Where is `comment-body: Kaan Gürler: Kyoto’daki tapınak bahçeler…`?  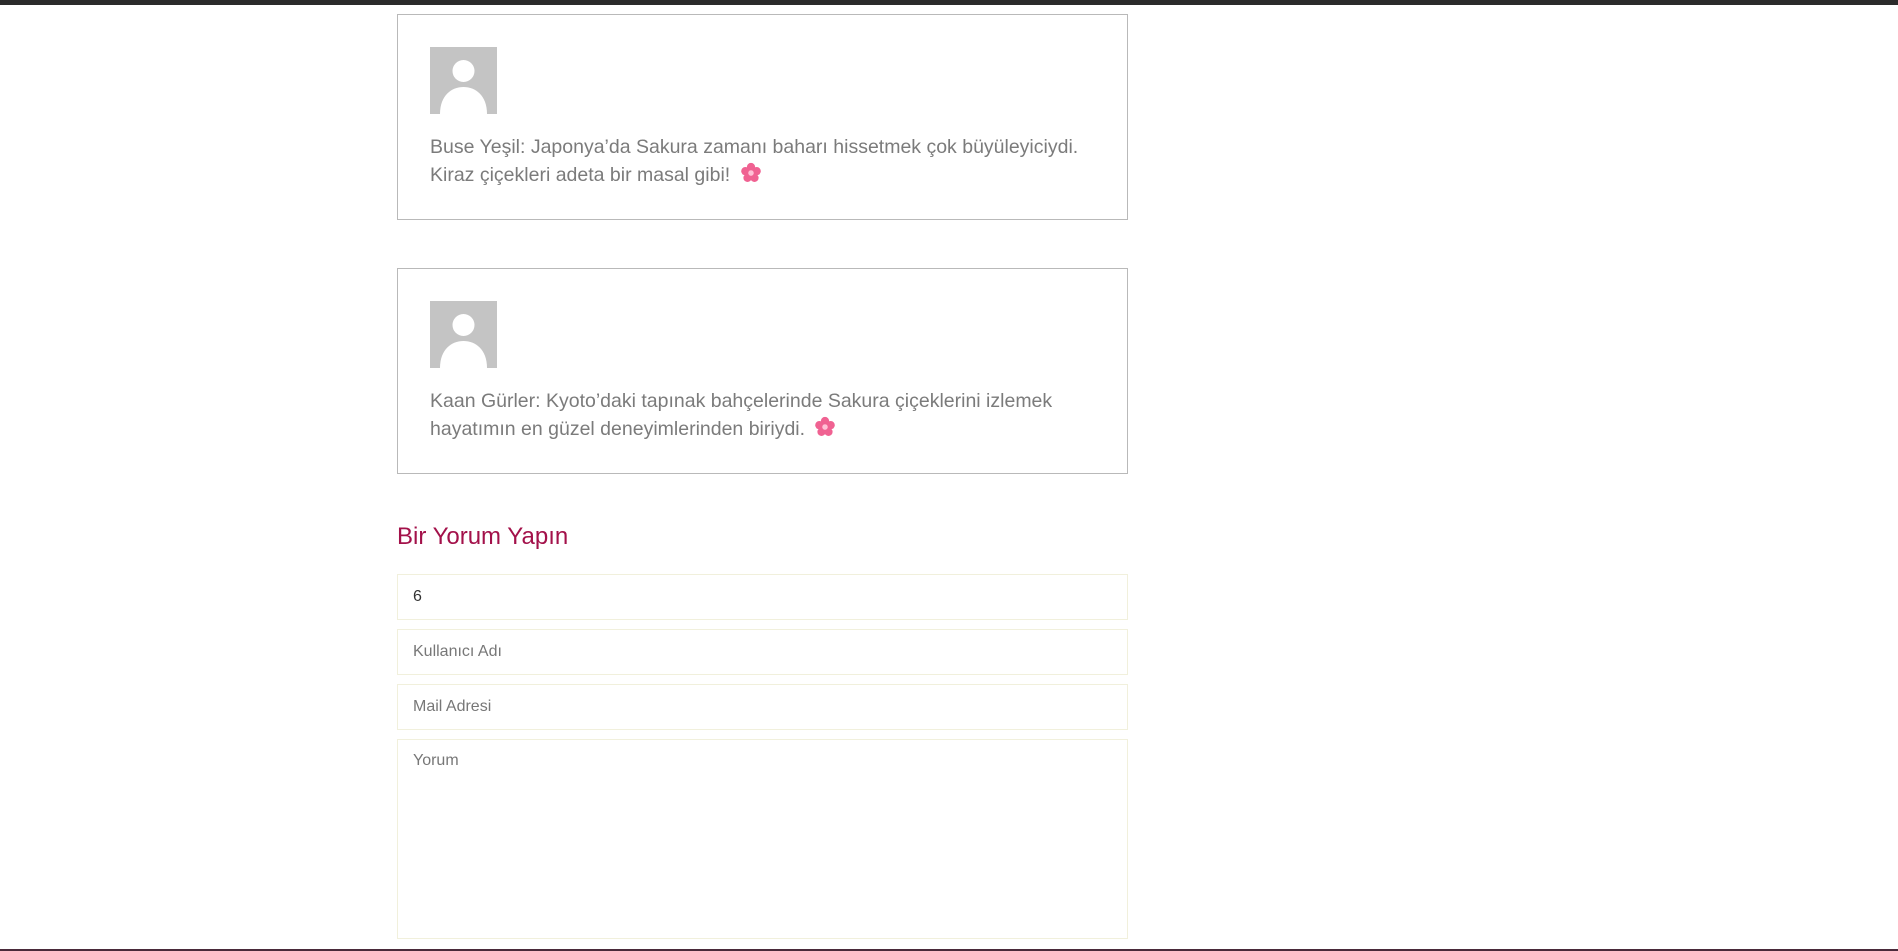
comment-body: Kaan Gürler: Kyoto’daki tapınak bahçeler… is located at coordinates (741, 415).